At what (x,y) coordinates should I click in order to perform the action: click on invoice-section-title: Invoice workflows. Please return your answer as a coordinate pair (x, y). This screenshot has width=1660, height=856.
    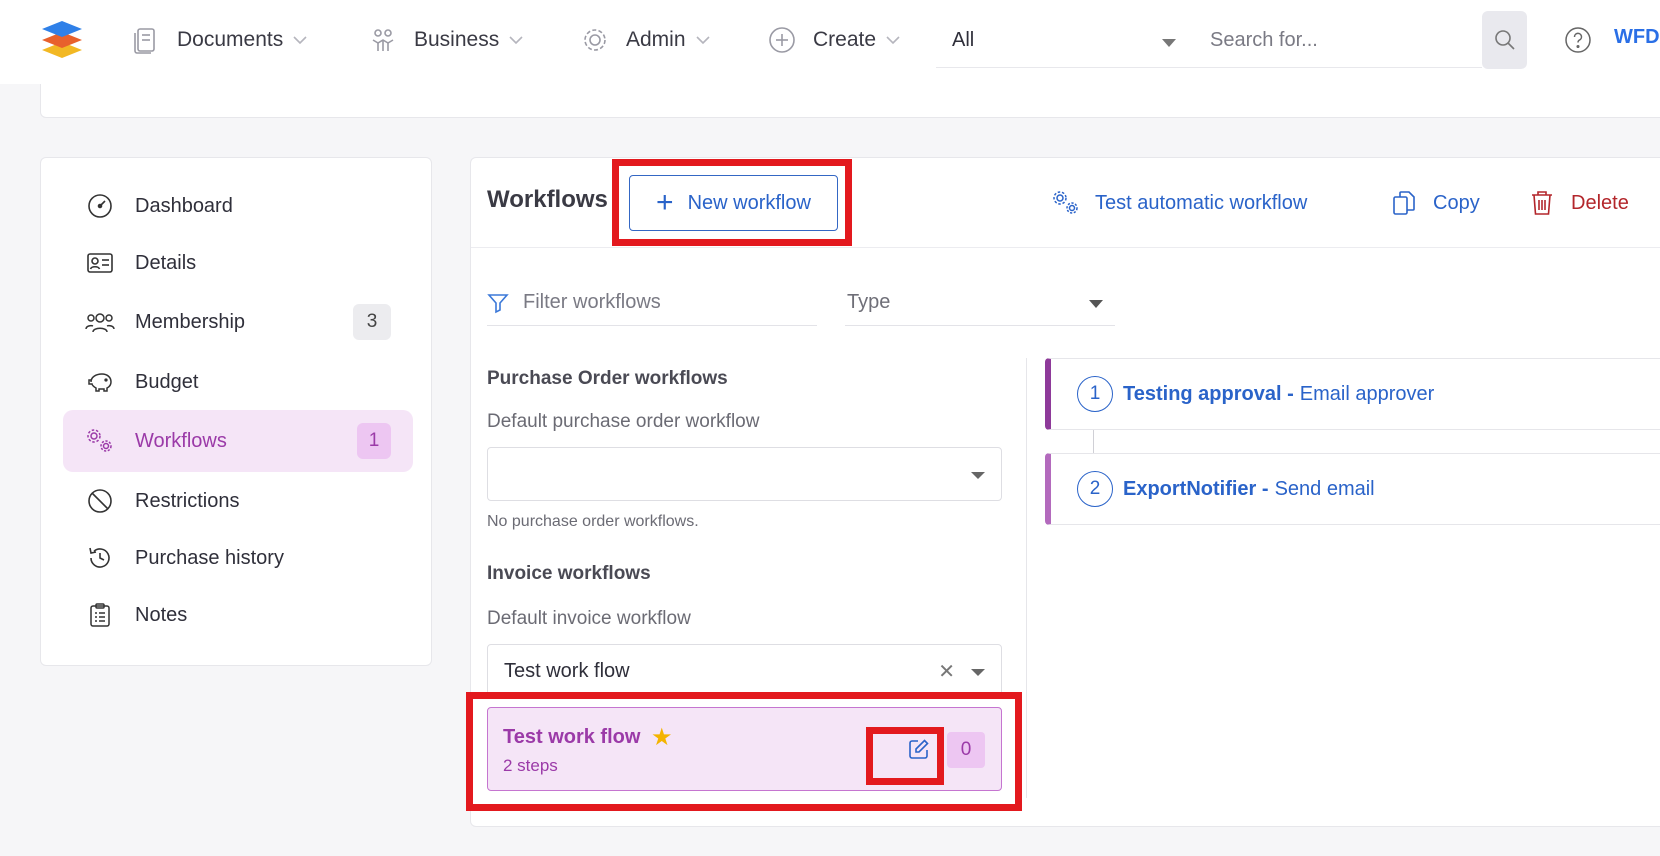
    Looking at the image, I should click on (569, 573).